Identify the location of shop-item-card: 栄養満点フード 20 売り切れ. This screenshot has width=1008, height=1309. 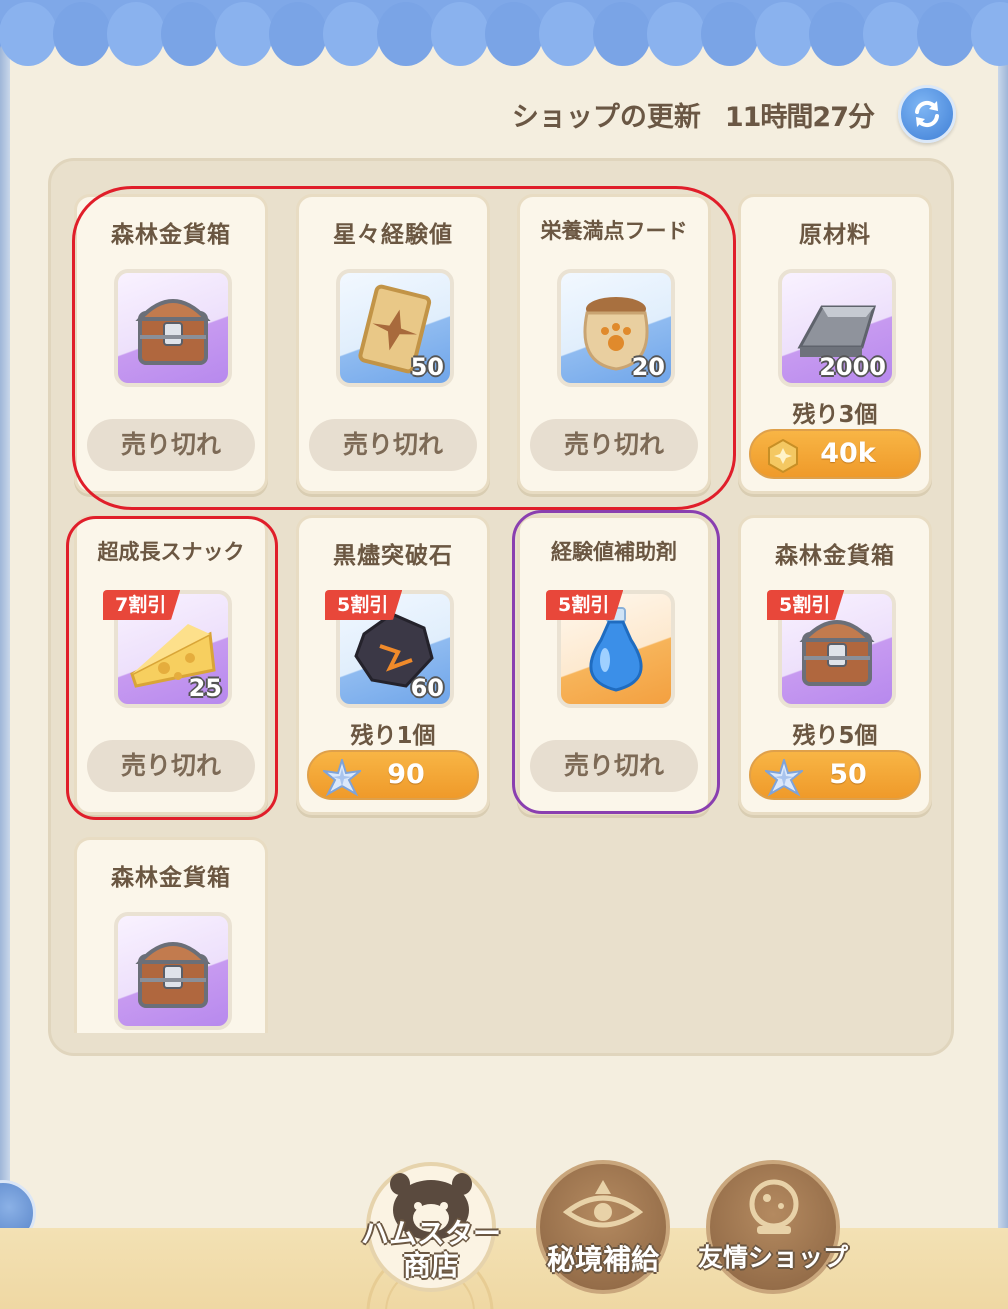
(614, 344).